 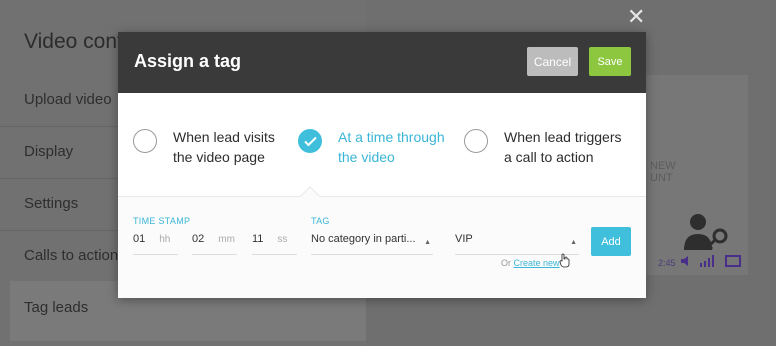 What do you see at coordinates (219, 157) in the screenshot?
I see `option-label-line2: the video page` at bounding box center [219, 157].